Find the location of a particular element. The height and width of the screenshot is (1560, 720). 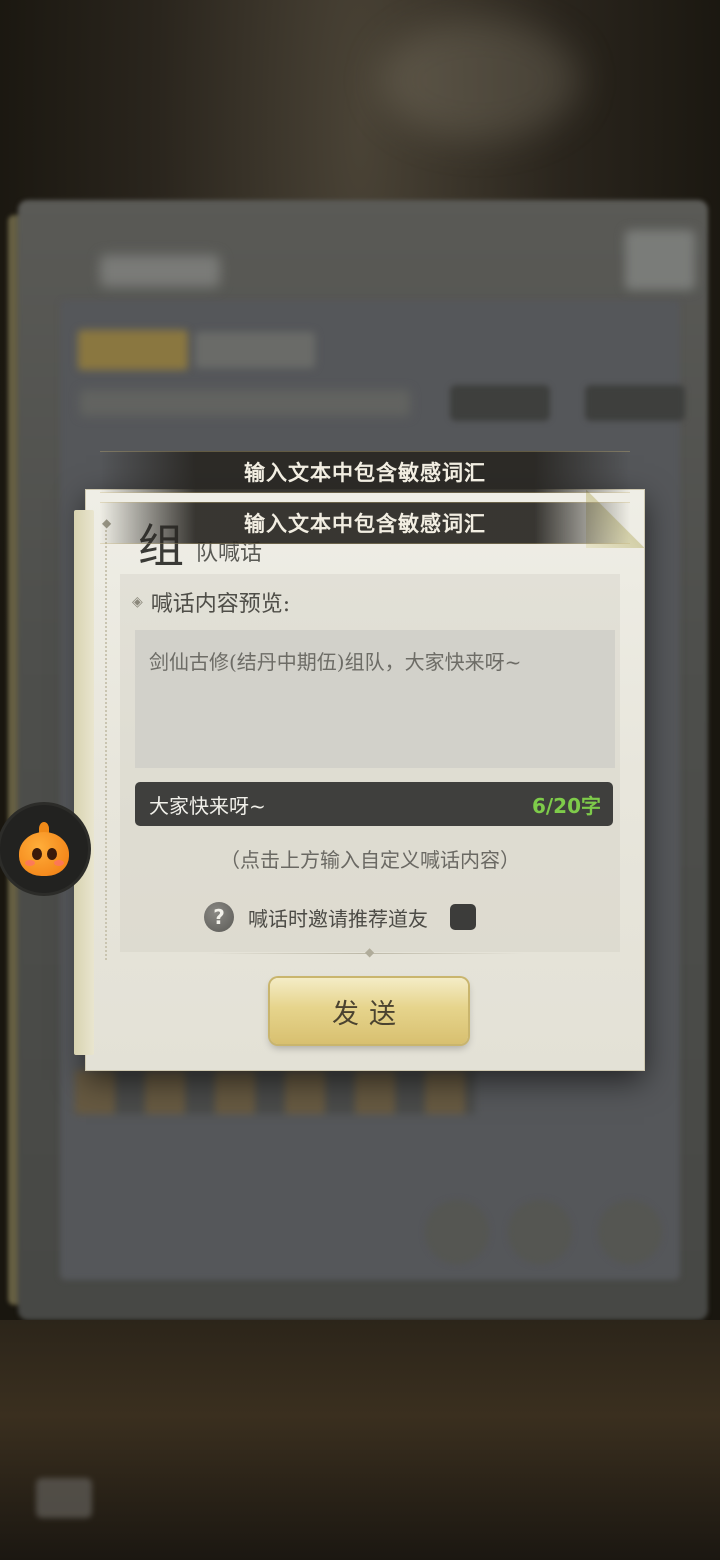

shout-text-input: 大家快来呀~ 6/20字 is located at coordinates (374, 804).